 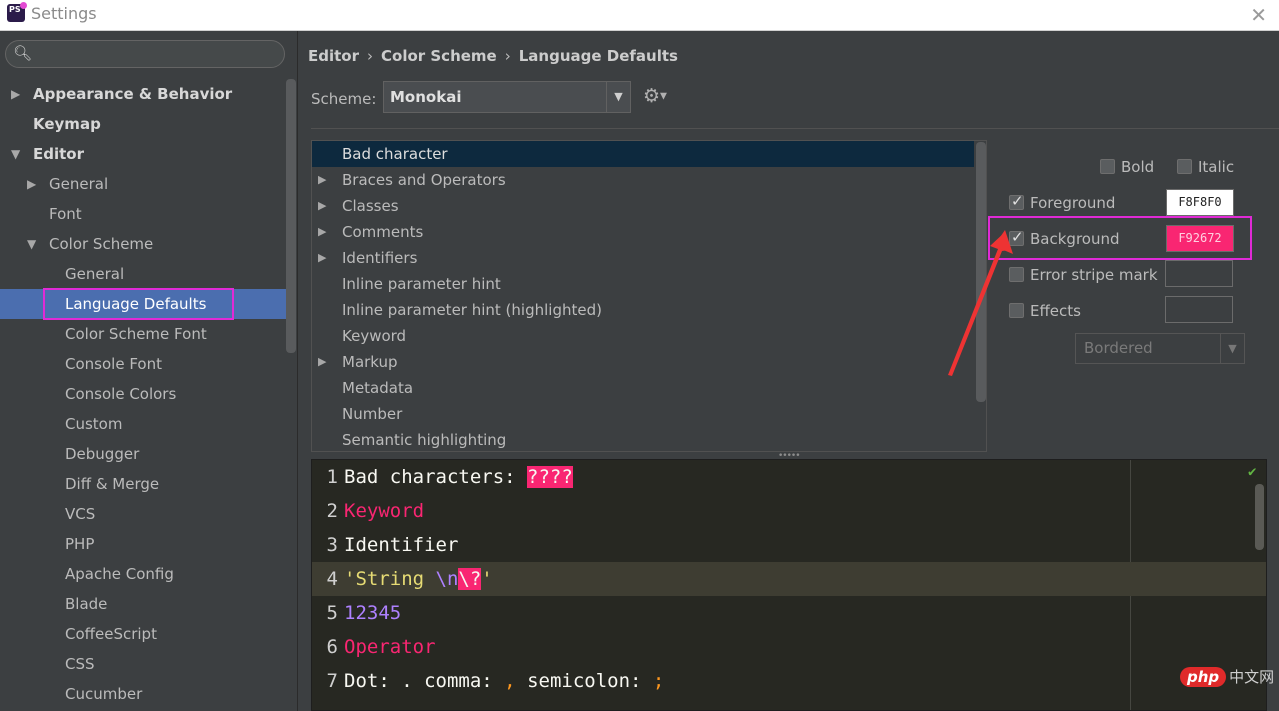 I want to click on effects-type-select: Bordered ▼, so click(x=1160, y=348).